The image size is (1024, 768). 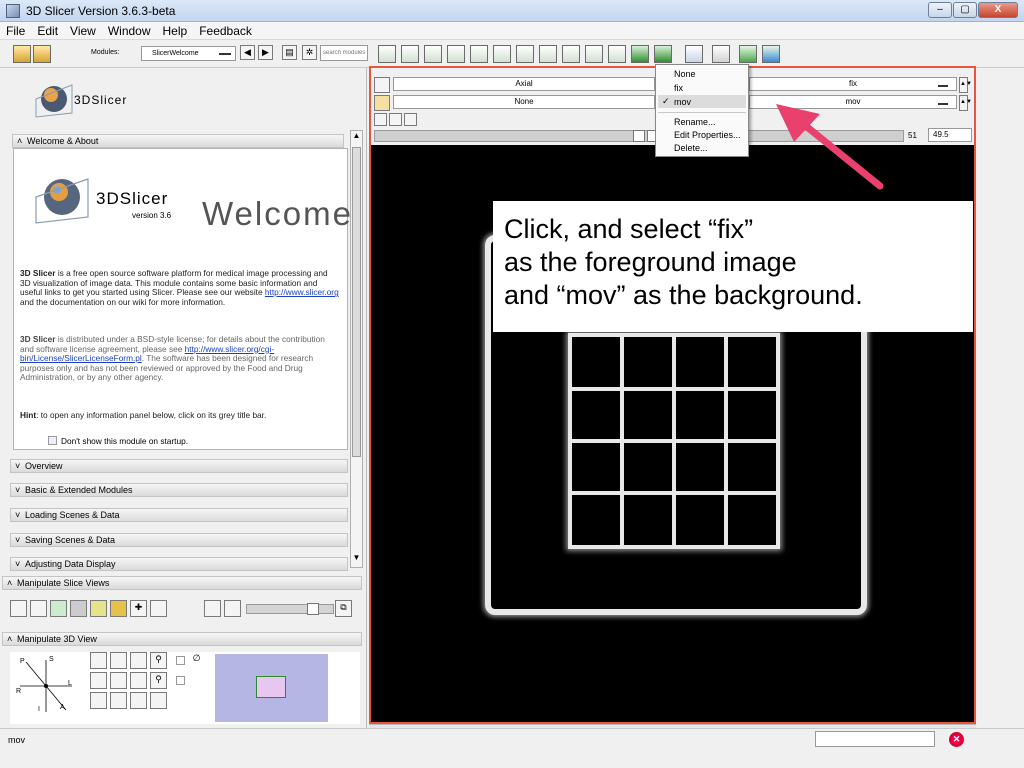 What do you see at coordinates (343, 608) in the screenshot?
I see `slice-options-icon: ⧉` at bounding box center [343, 608].